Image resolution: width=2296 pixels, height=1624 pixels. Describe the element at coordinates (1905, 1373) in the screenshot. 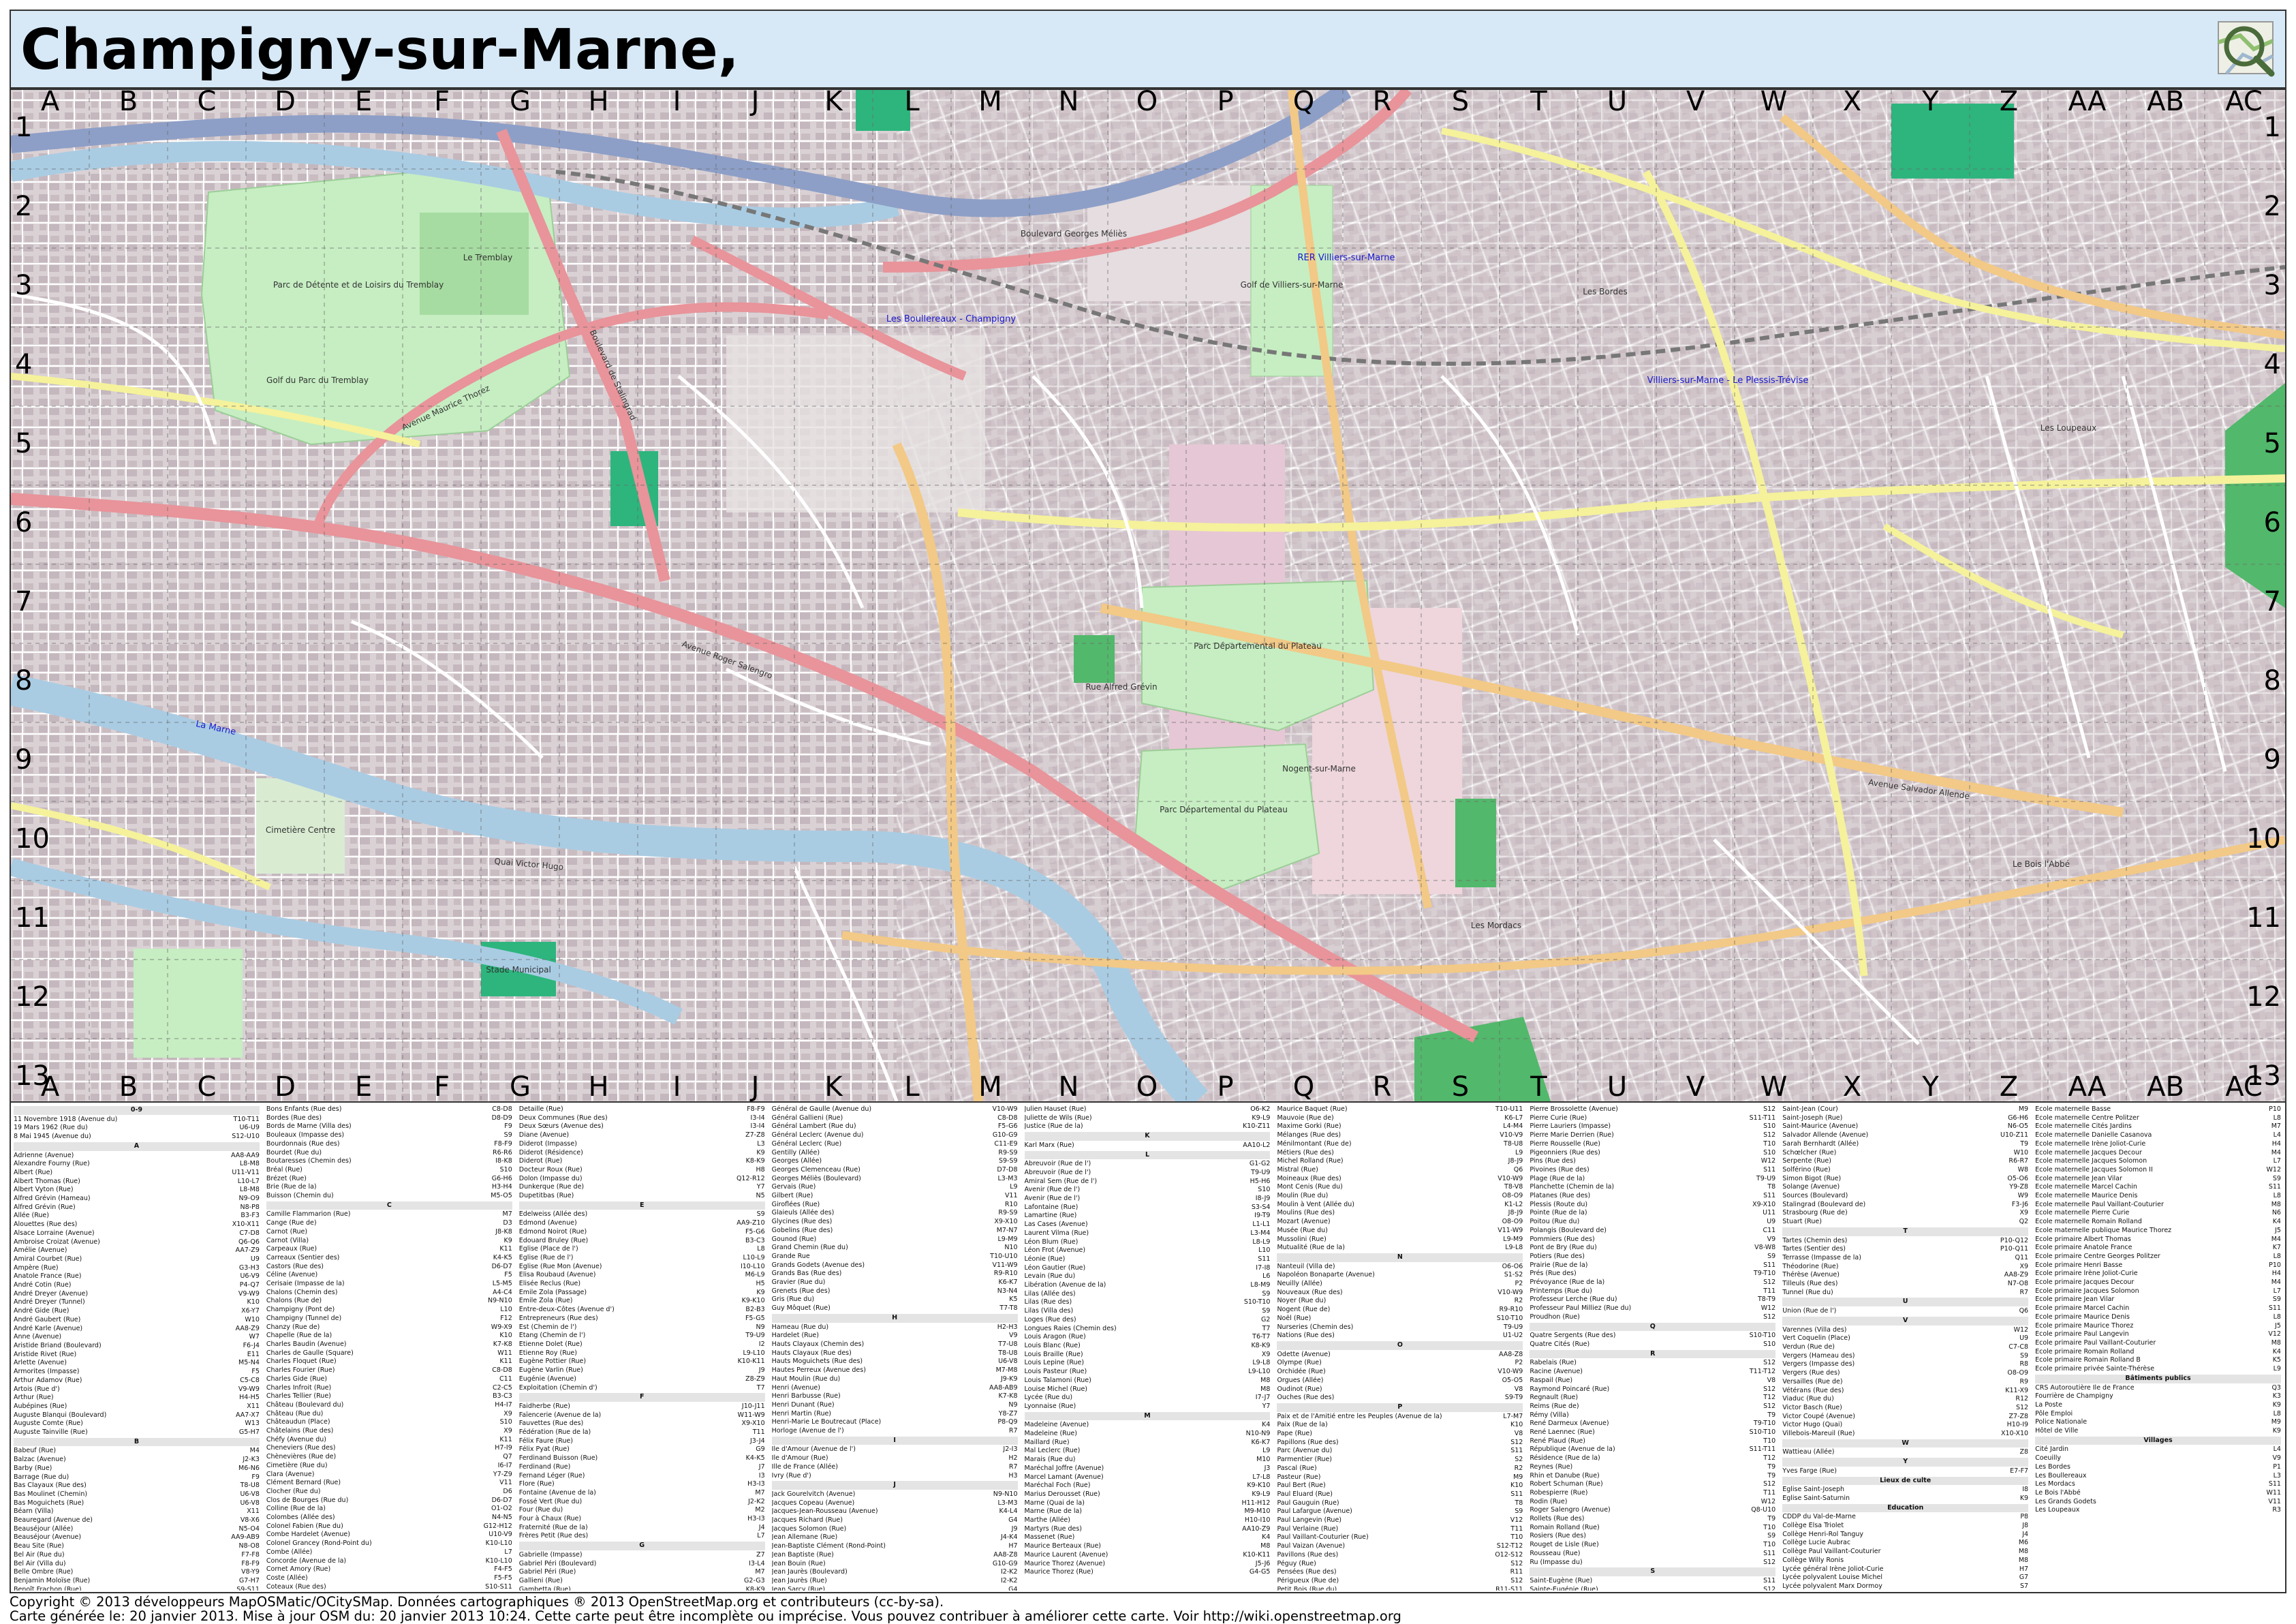

I see `index-entry: Vergers (Rue des) O8-O9` at that location.